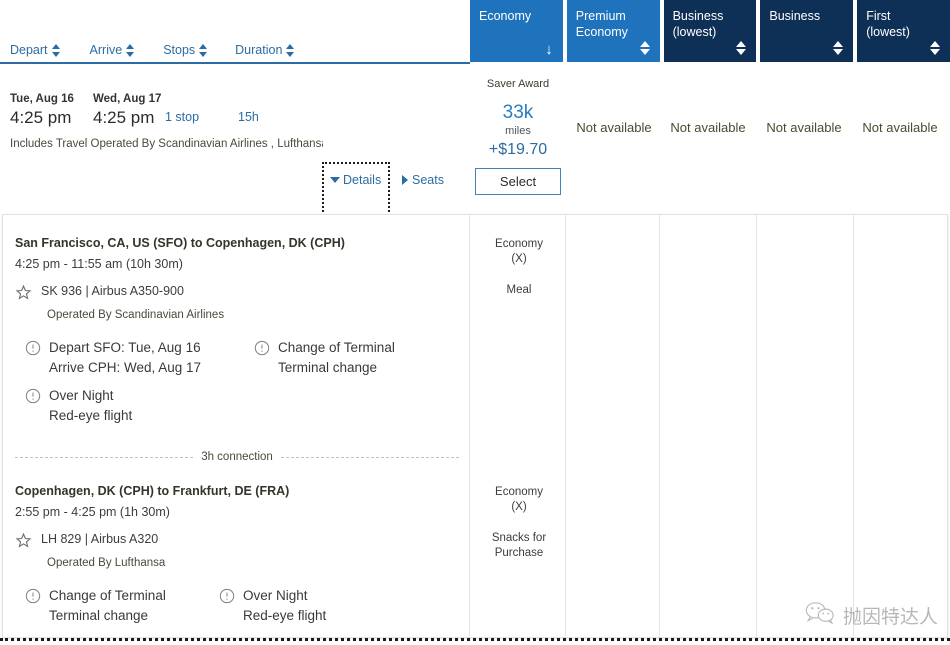 This screenshot has height=645, width=950. What do you see at coordinates (235, 63) in the screenshot?
I see `header-divider` at bounding box center [235, 63].